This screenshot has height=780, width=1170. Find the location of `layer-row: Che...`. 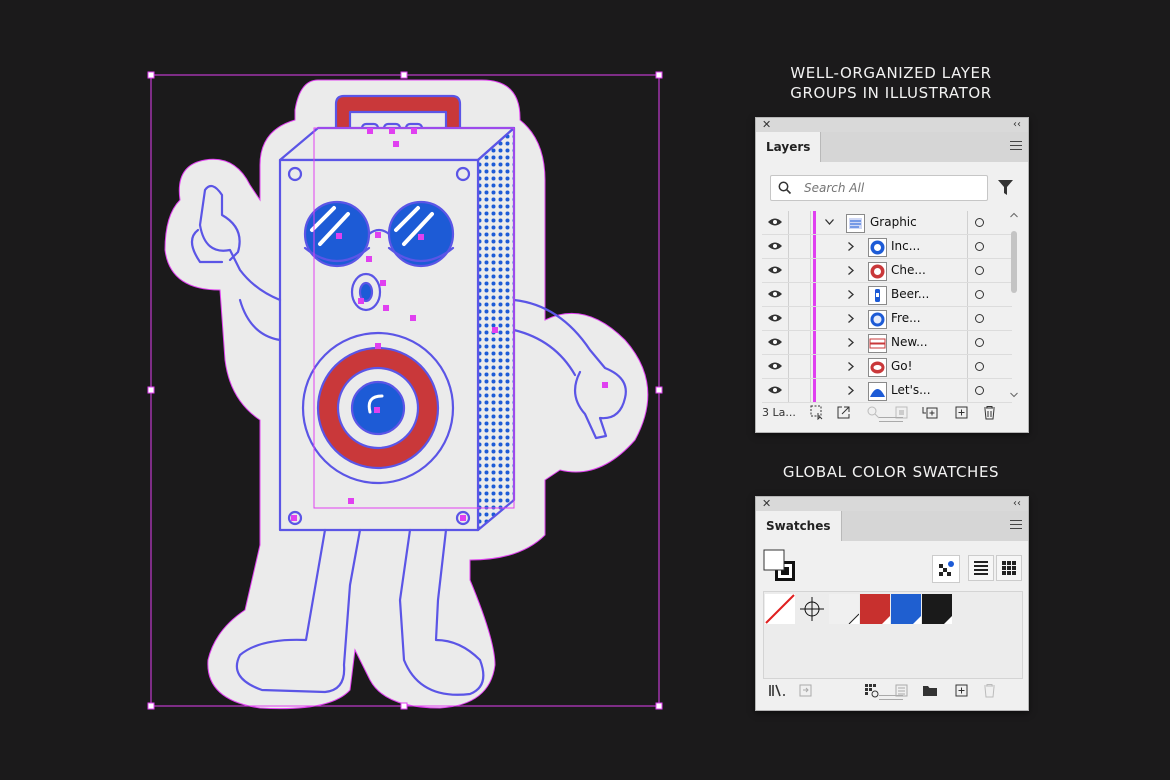

layer-row: Che... is located at coordinates (887, 271).